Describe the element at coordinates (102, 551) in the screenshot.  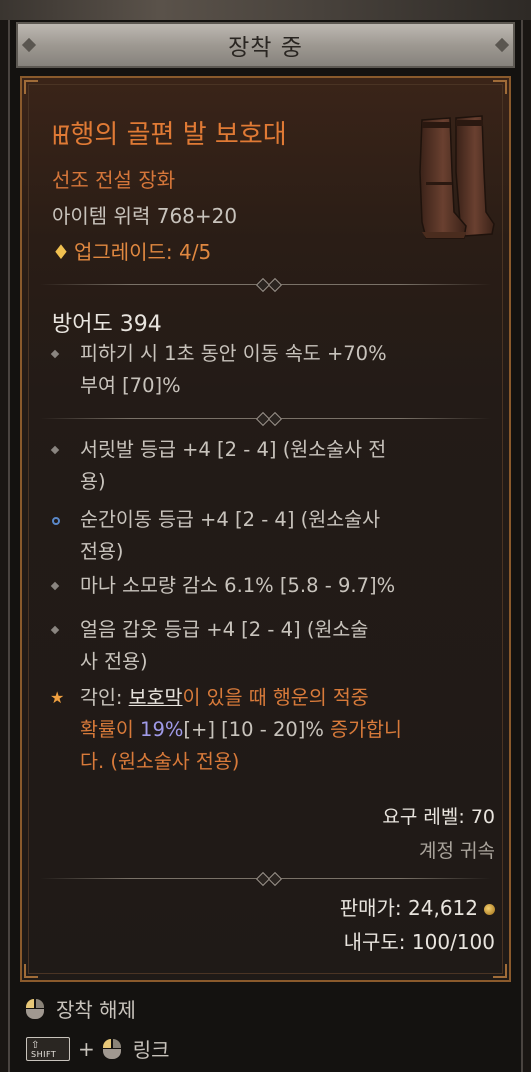
I see `affix-text: 전용)` at that location.